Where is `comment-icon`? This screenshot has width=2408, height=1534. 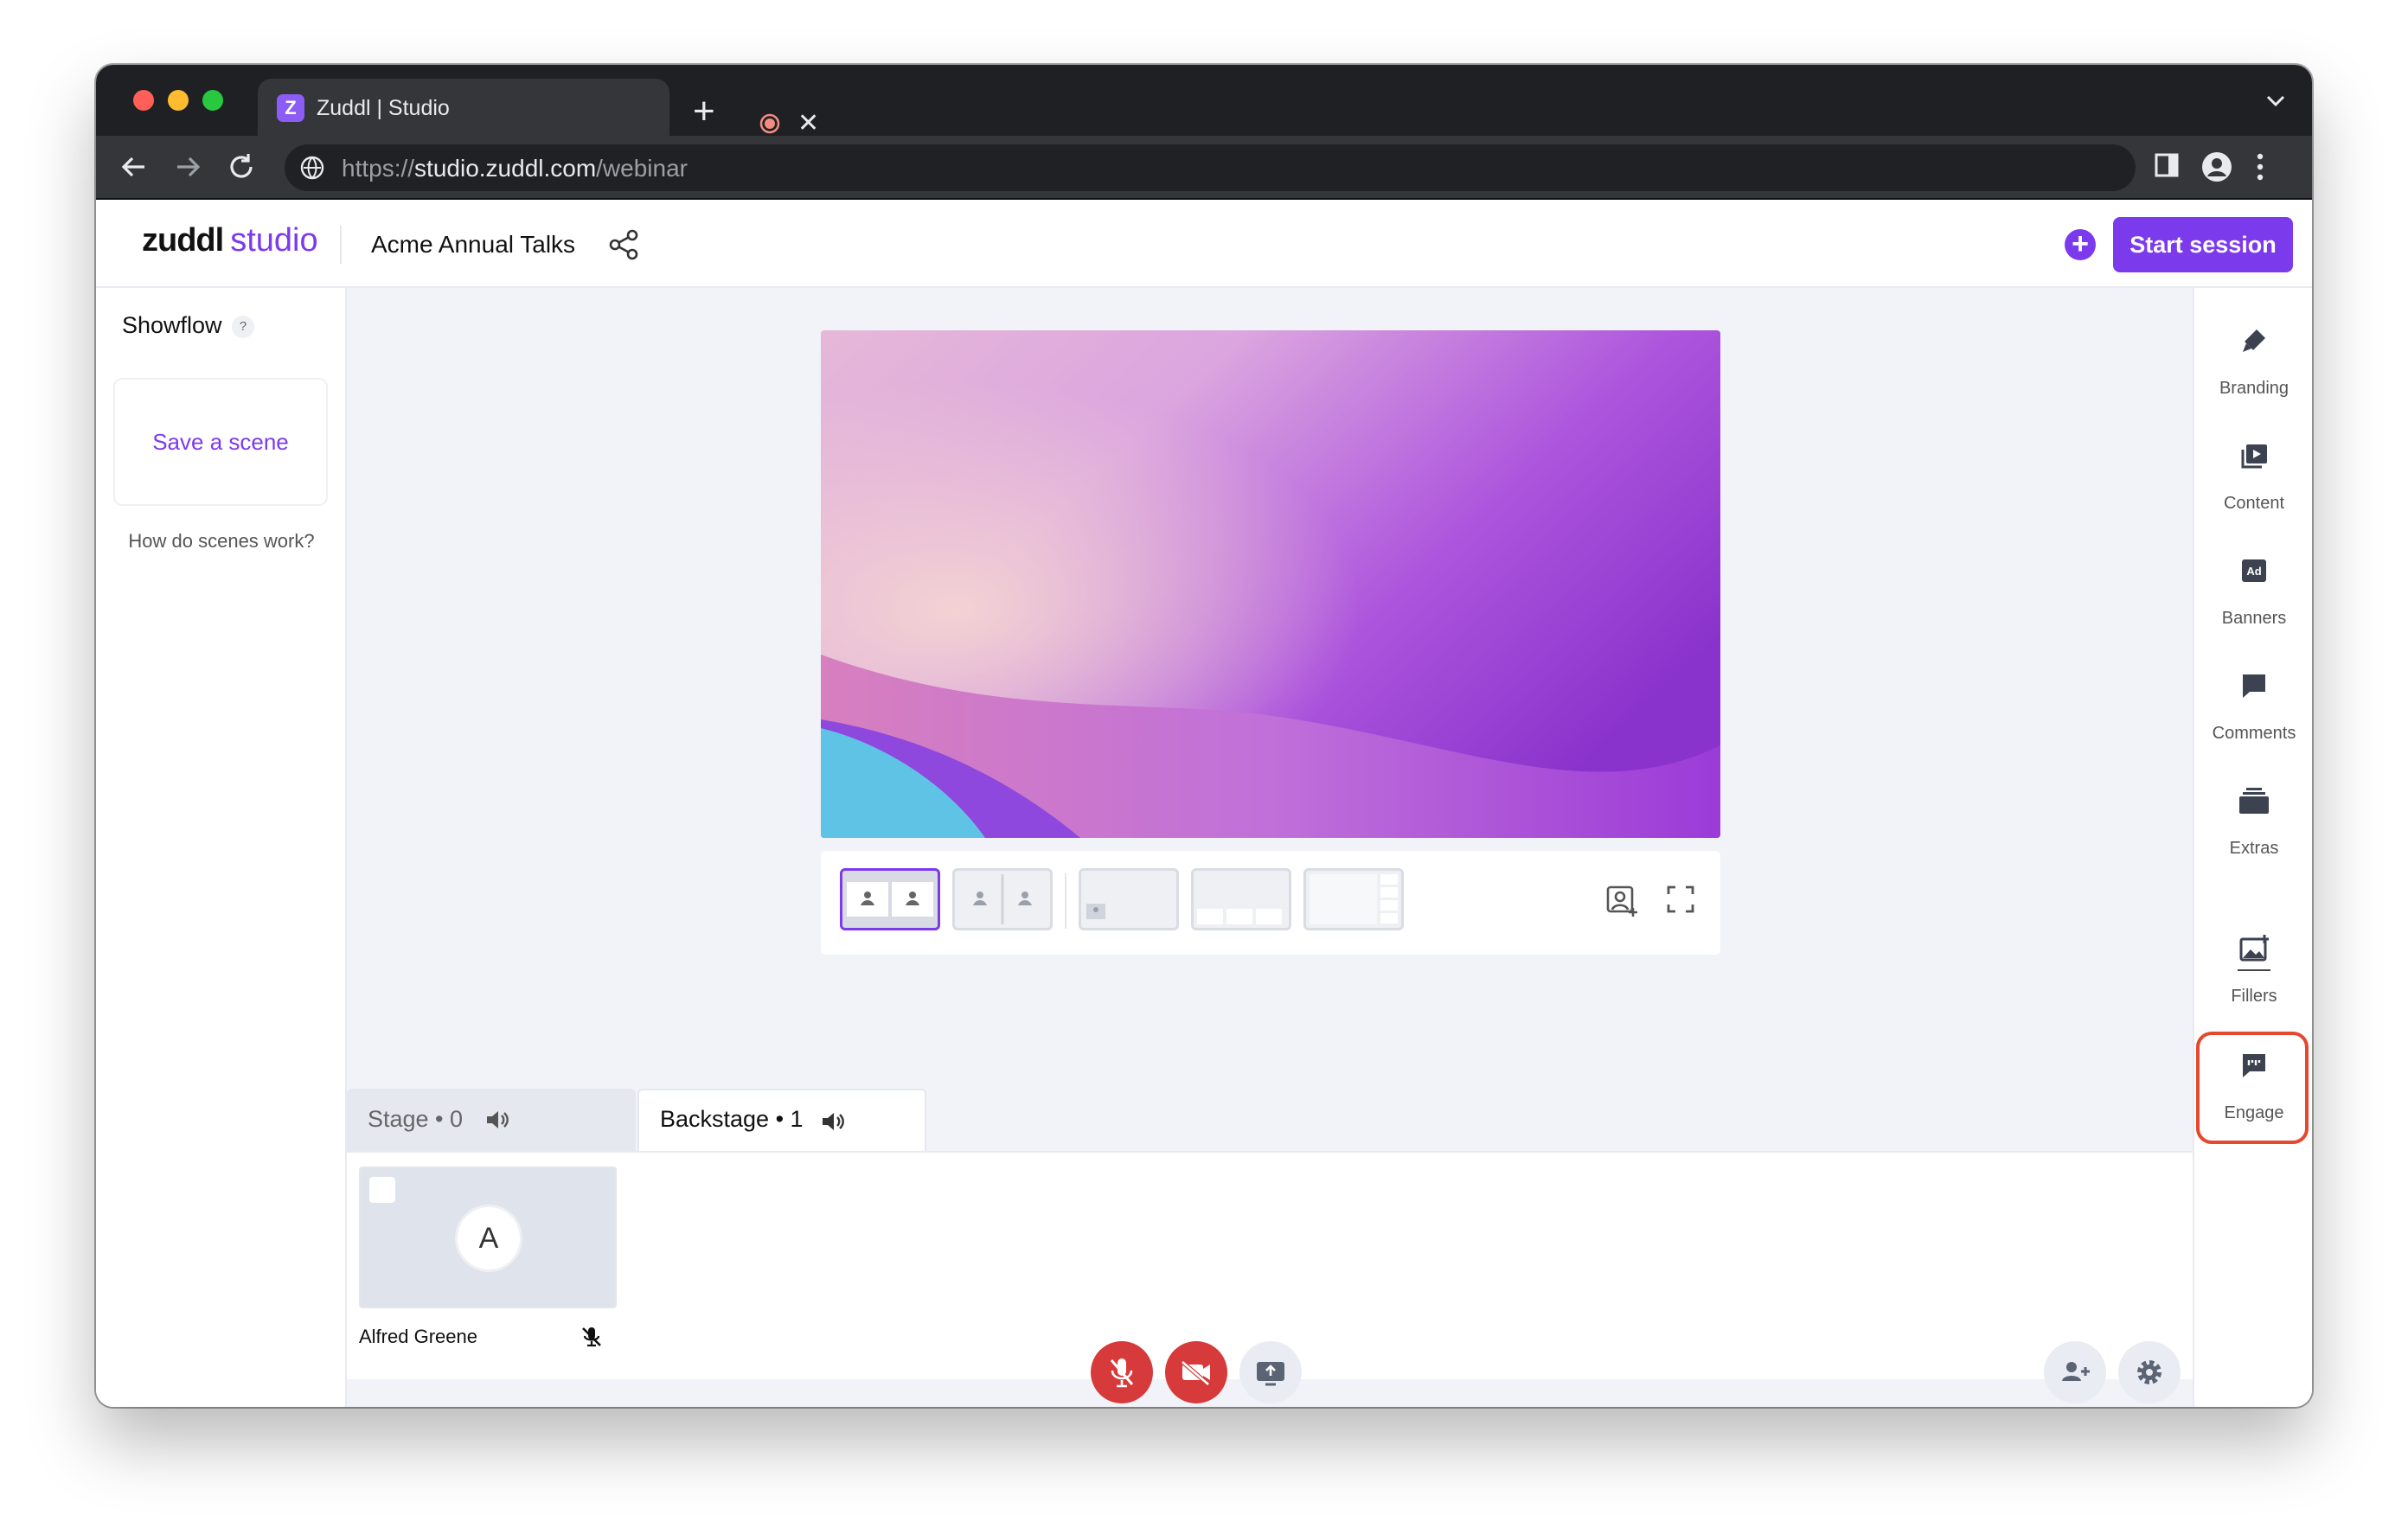
comment-icon is located at coordinates (2254, 686).